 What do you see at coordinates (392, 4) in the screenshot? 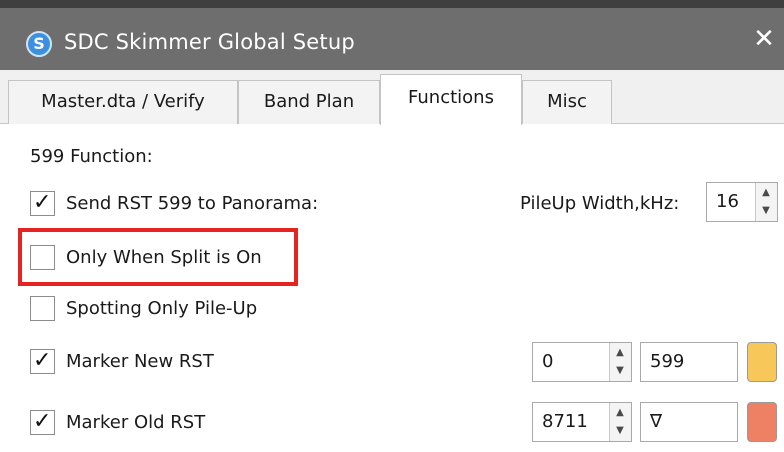
I see `top-edge` at bounding box center [392, 4].